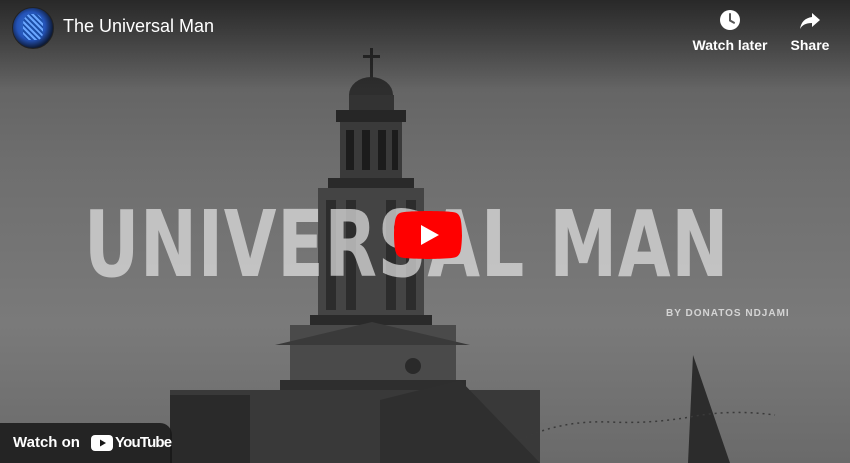 This screenshot has width=850, height=463. I want to click on youtube-wordmark: YouTube, so click(143, 442).